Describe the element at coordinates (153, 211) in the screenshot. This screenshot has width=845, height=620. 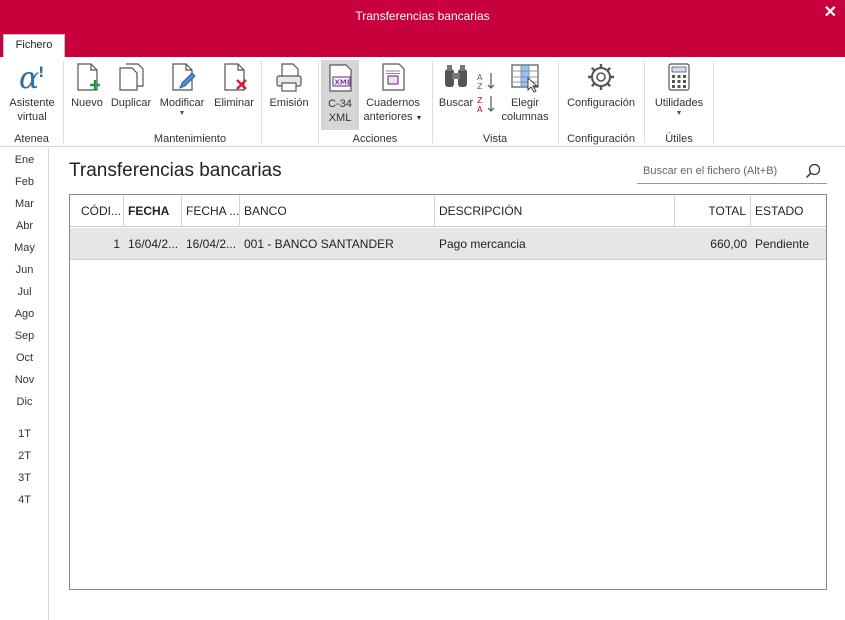
I see `column-header-fecha: FECHA` at that location.